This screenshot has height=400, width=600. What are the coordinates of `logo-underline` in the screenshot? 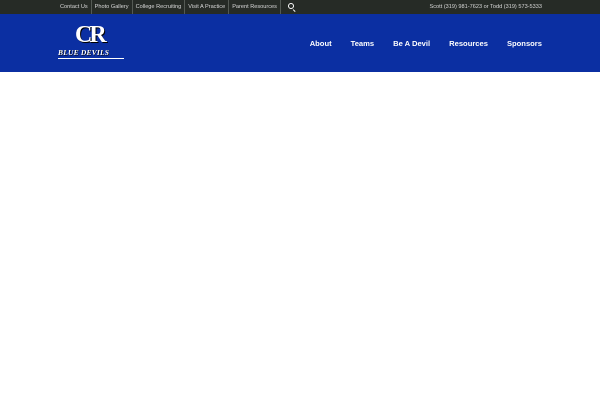 It's located at (91, 59).